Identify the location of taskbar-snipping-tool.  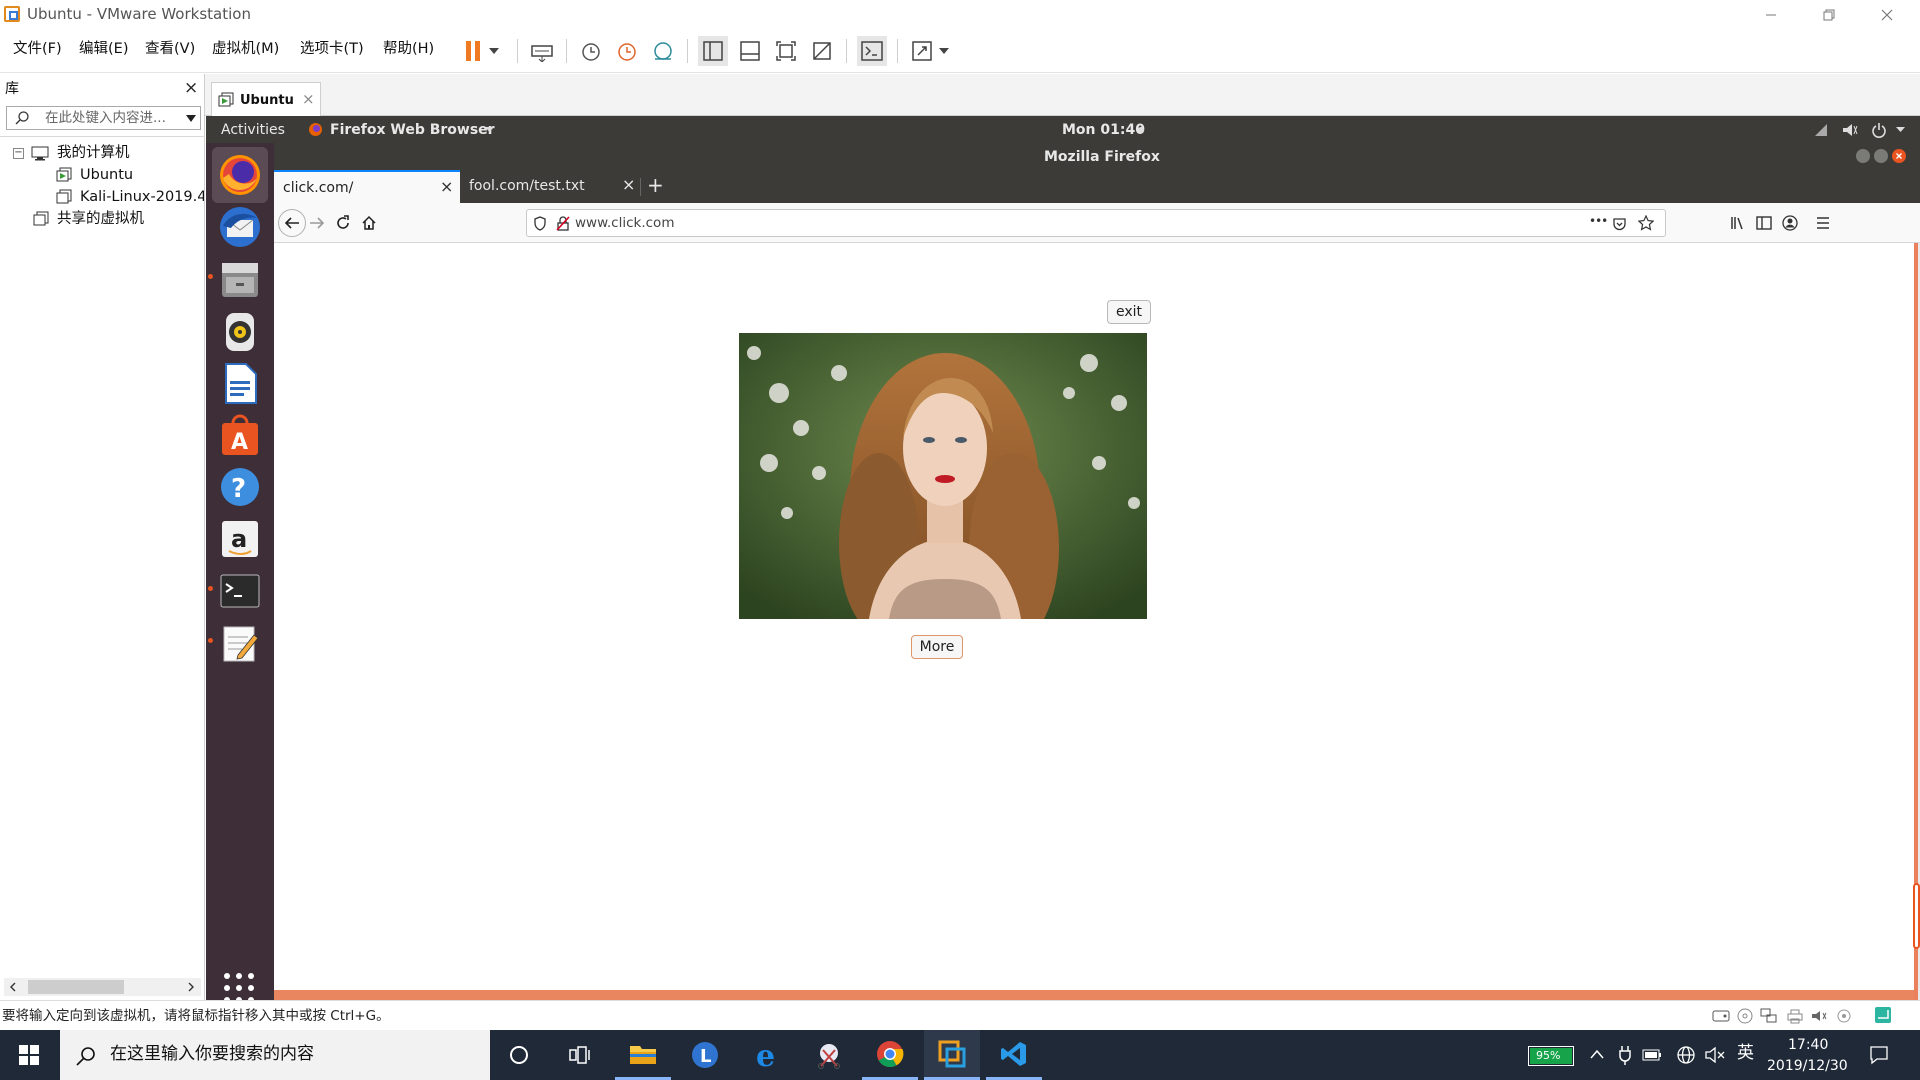
(829, 1055).